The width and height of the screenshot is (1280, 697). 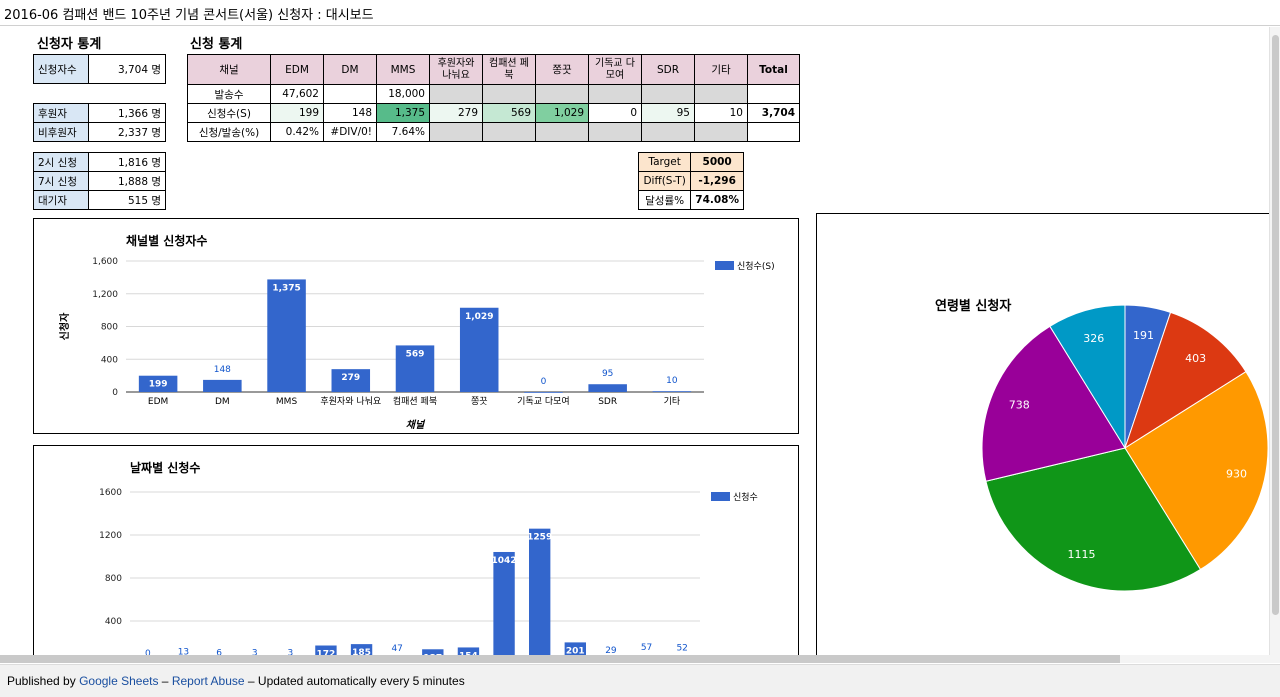 I want to click on data-label: 57, so click(x=646, y=648).